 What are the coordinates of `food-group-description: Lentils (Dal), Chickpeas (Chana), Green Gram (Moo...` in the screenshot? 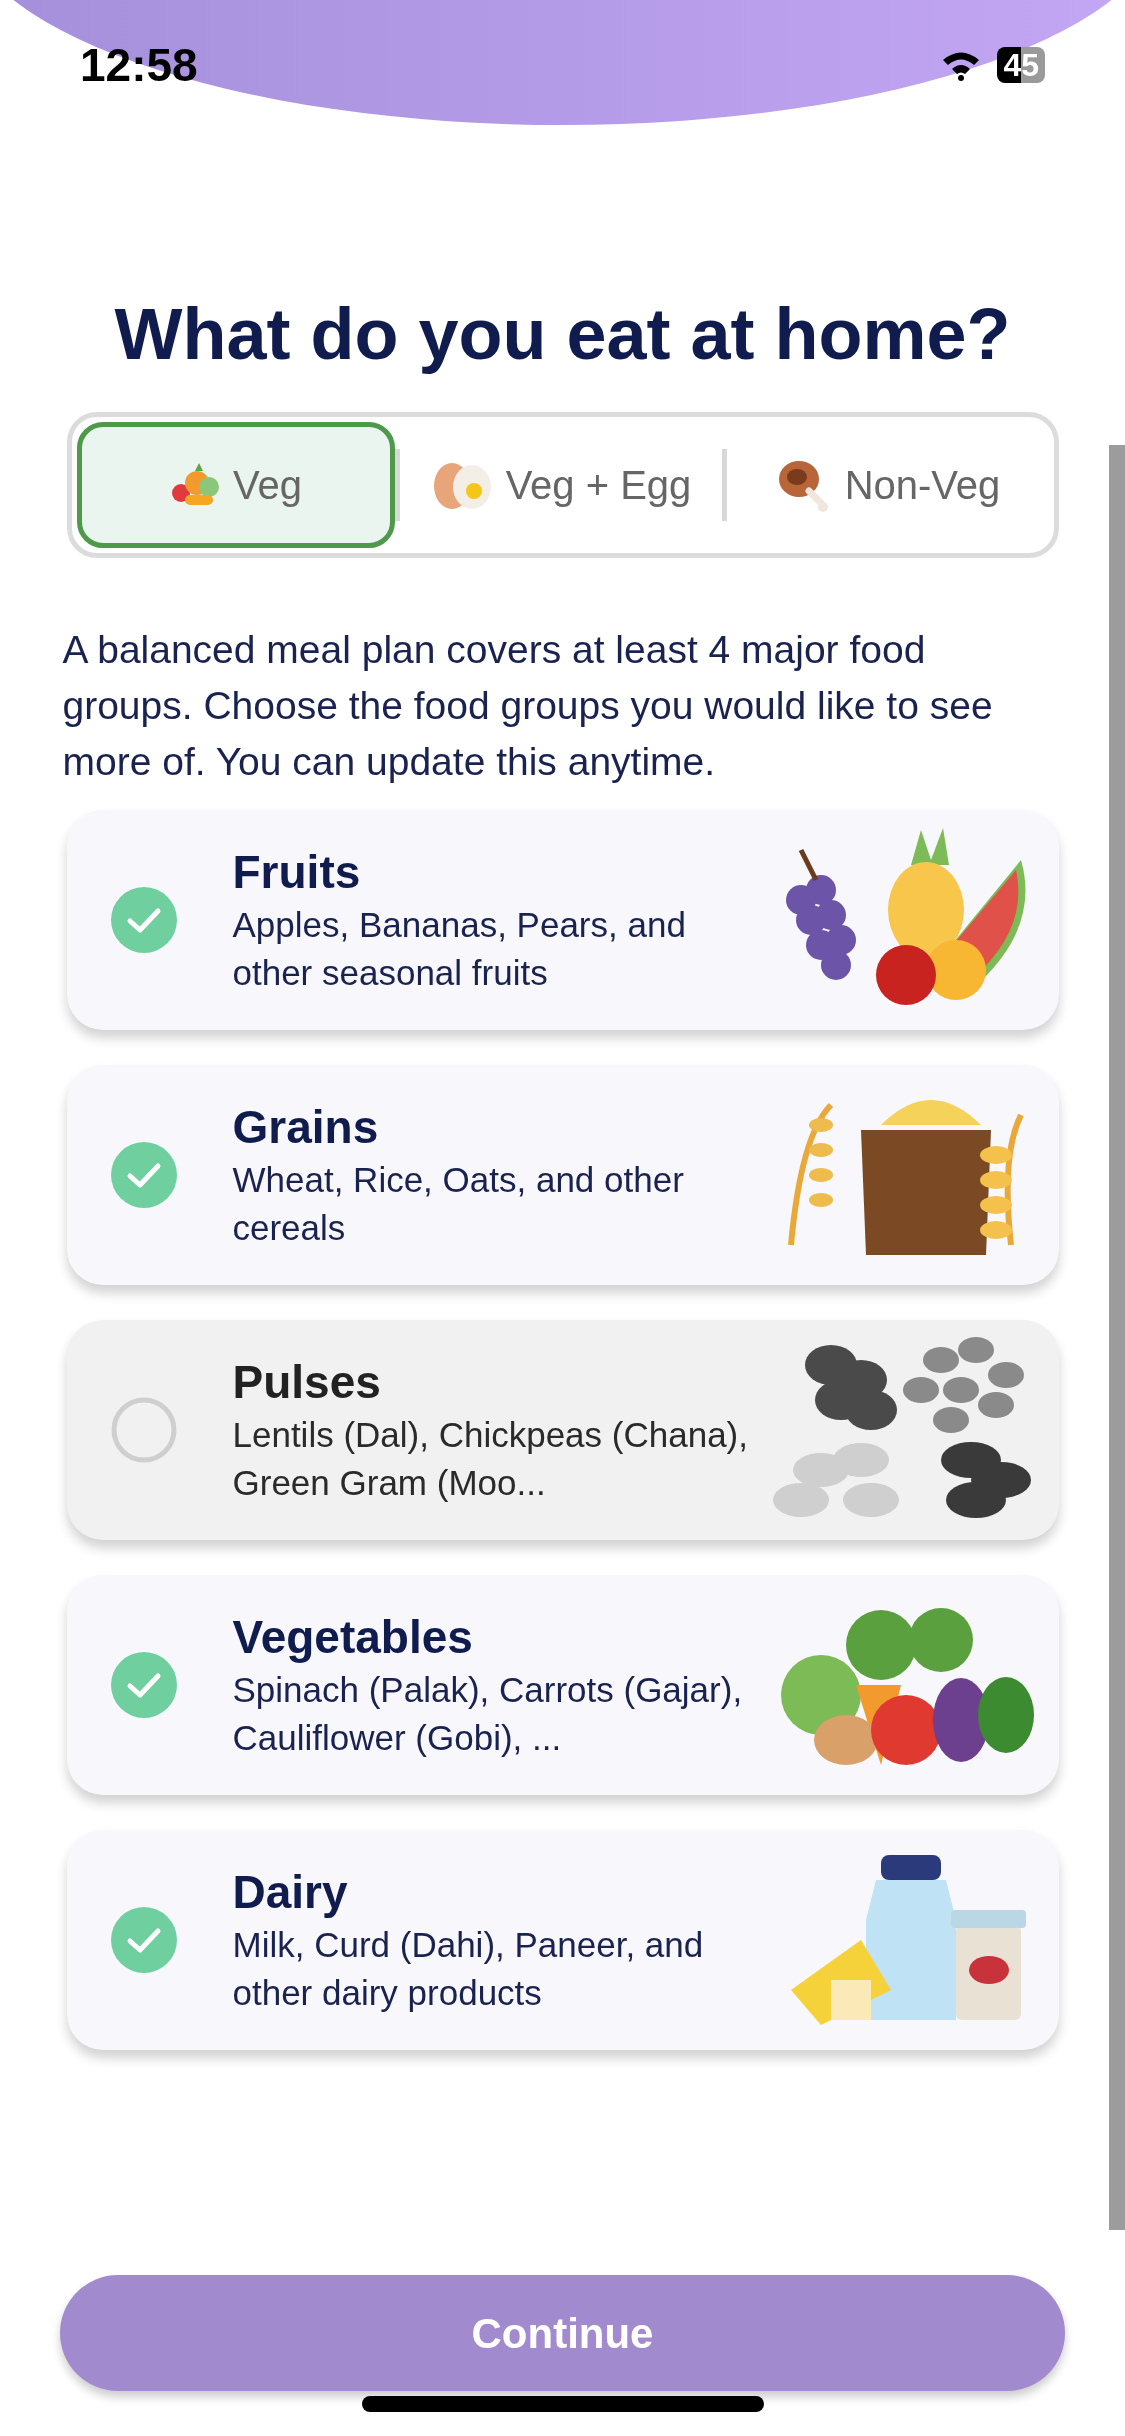 It's located at (490, 1459).